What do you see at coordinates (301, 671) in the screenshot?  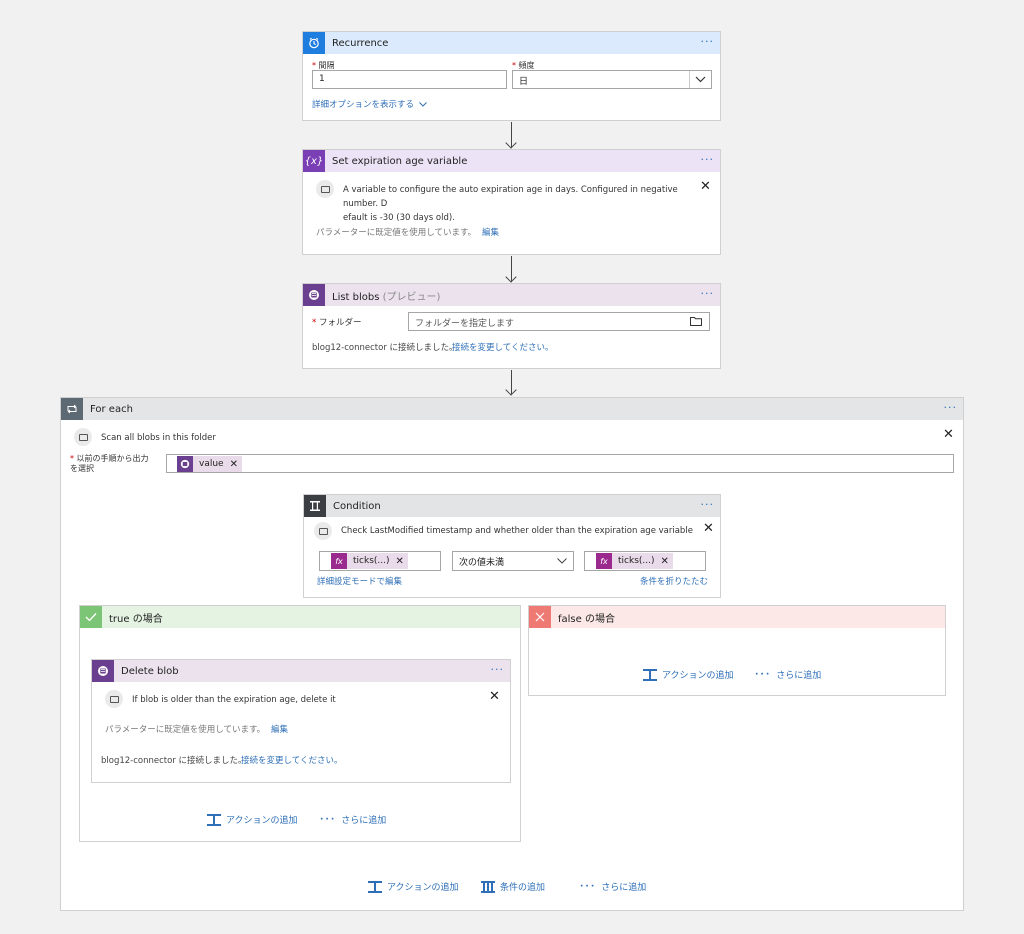 I see `delete-blob-header: Delete blob ···` at bounding box center [301, 671].